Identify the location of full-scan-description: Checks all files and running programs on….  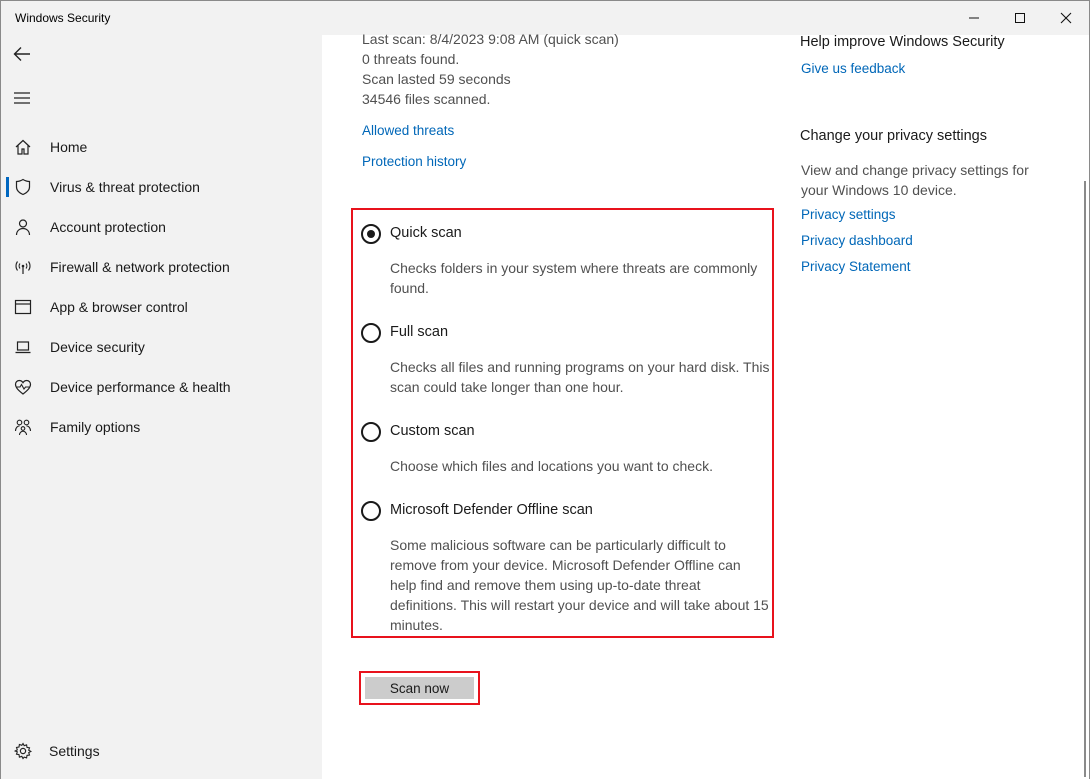
(580, 377).